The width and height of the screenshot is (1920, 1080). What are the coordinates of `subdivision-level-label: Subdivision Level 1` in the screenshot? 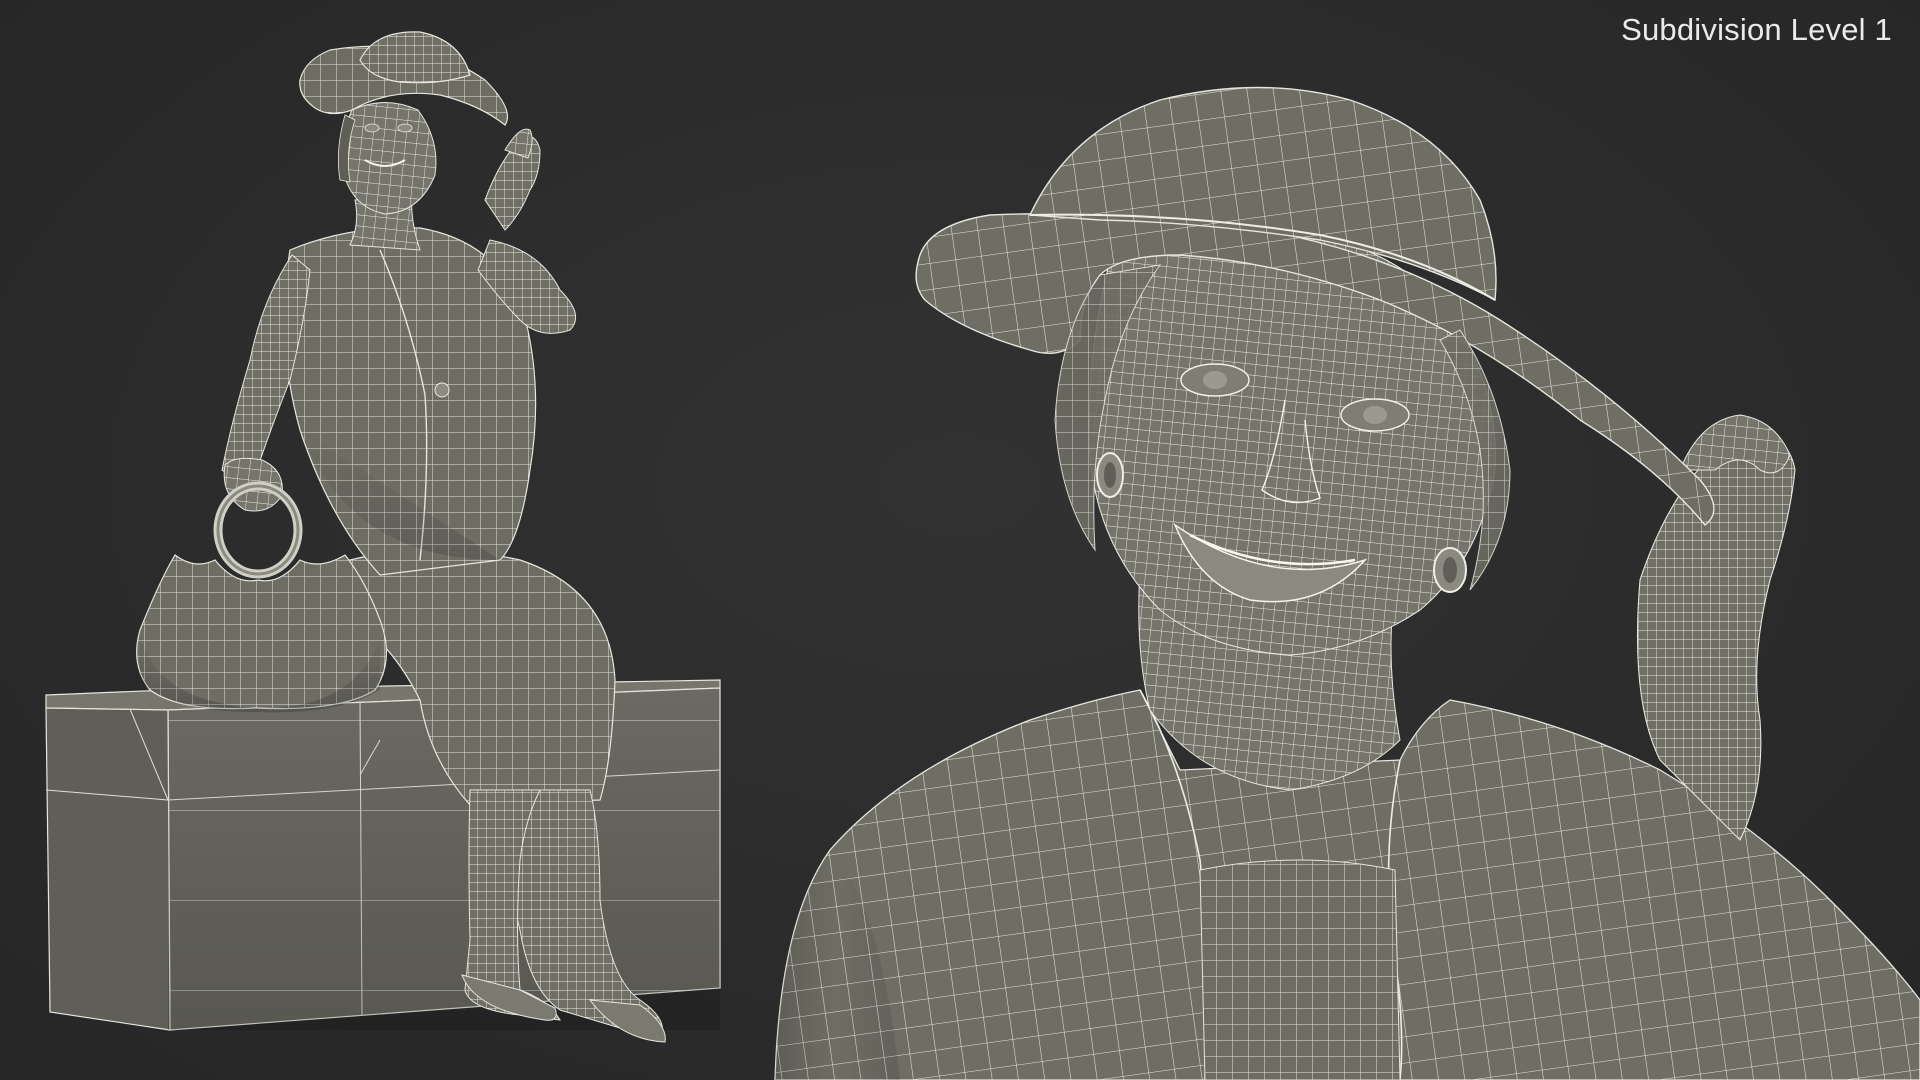 It's located at (1756, 29).